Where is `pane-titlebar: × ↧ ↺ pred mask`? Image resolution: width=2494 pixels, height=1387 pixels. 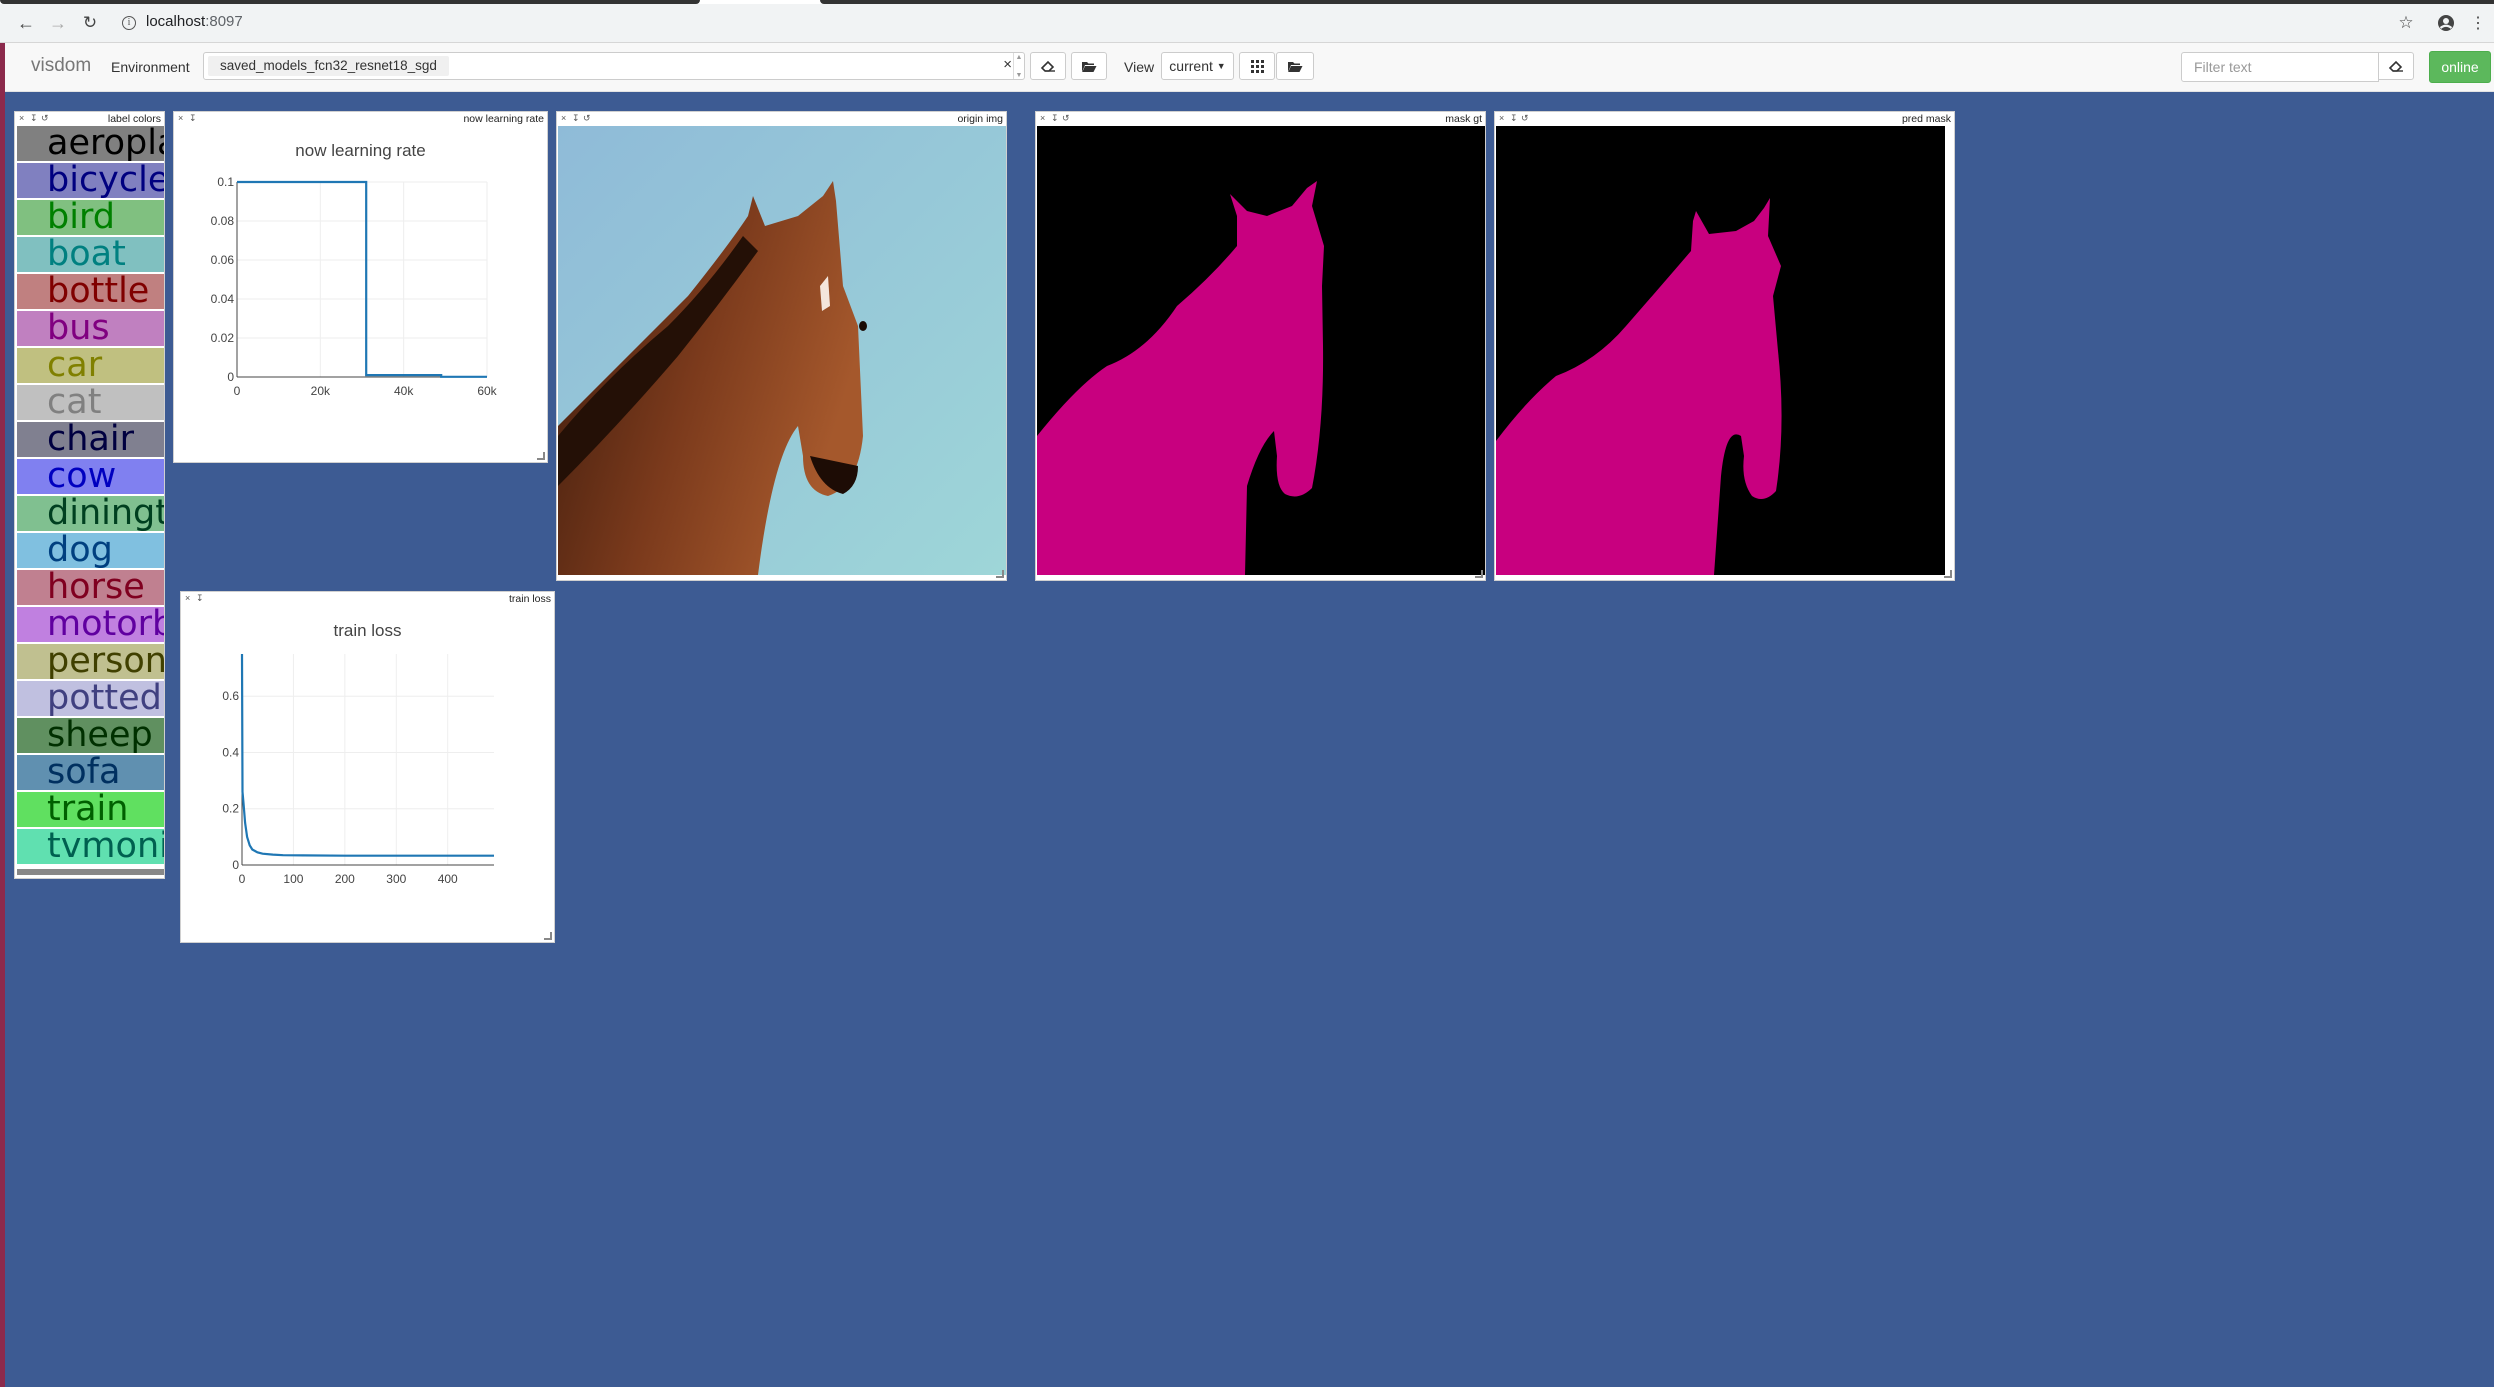
pane-titlebar: × ↧ ↺ pred mask is located at coordinates (1724, 119).